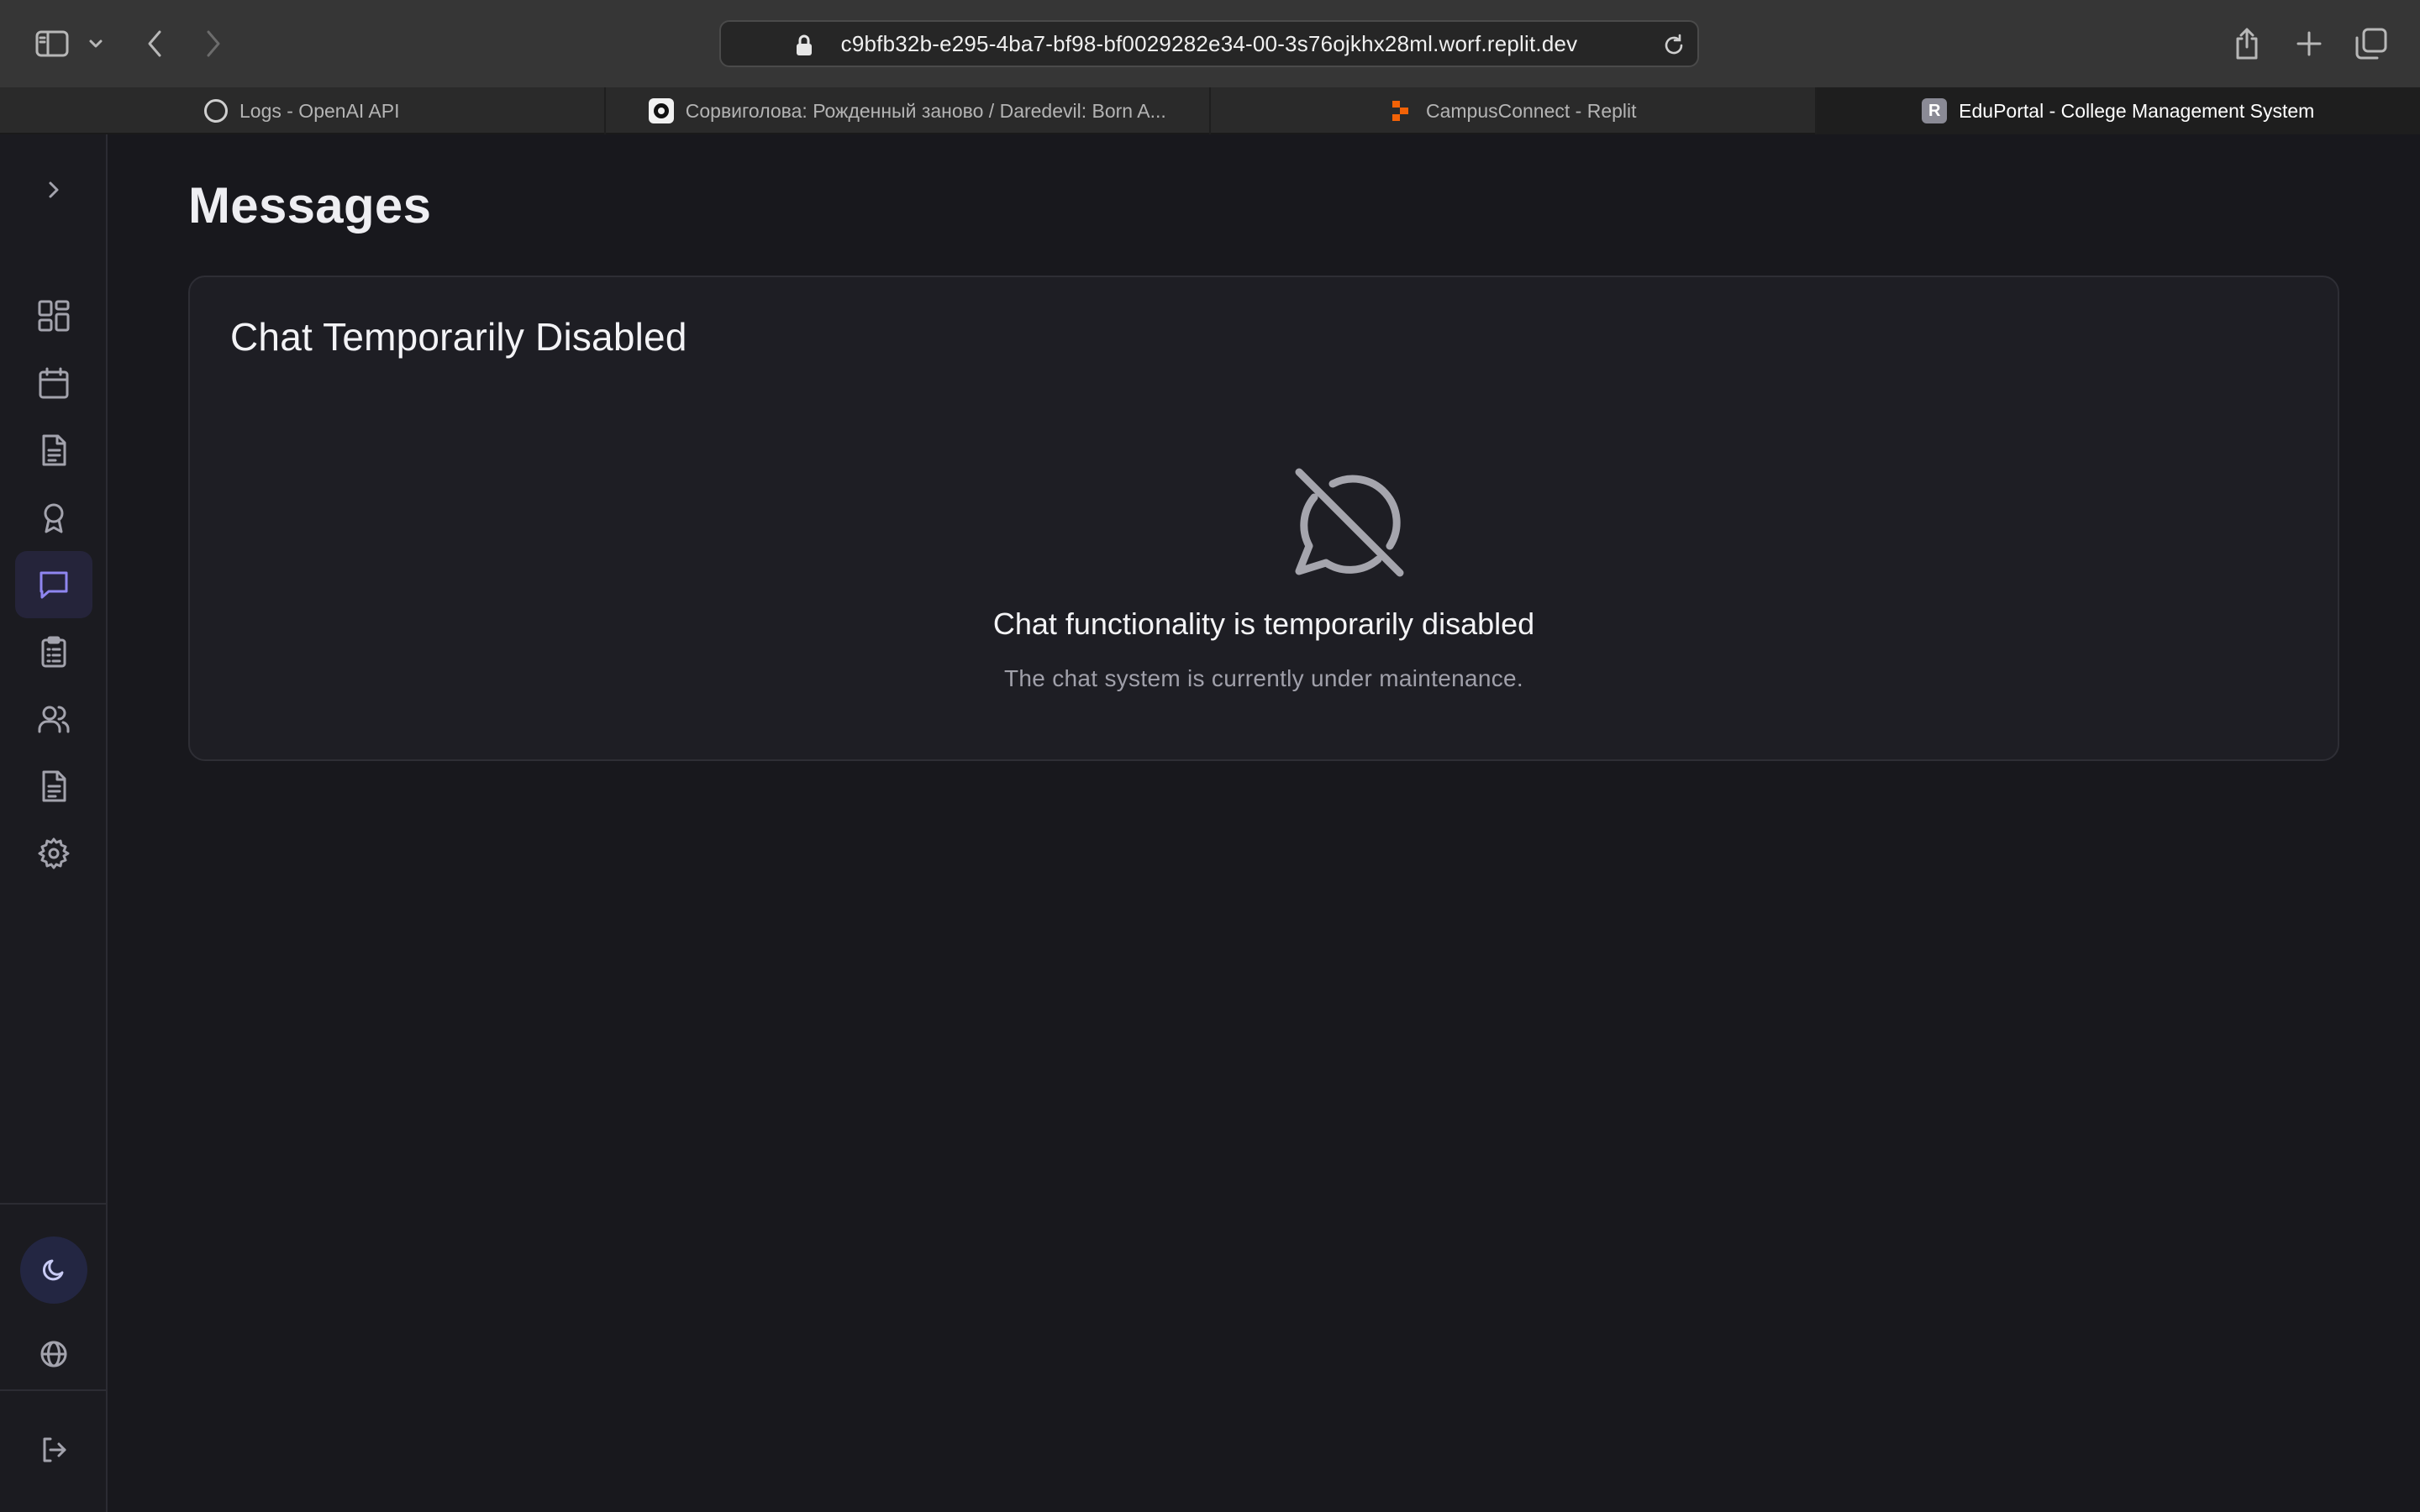  I want to click on lock-icon, so click(804, 47).